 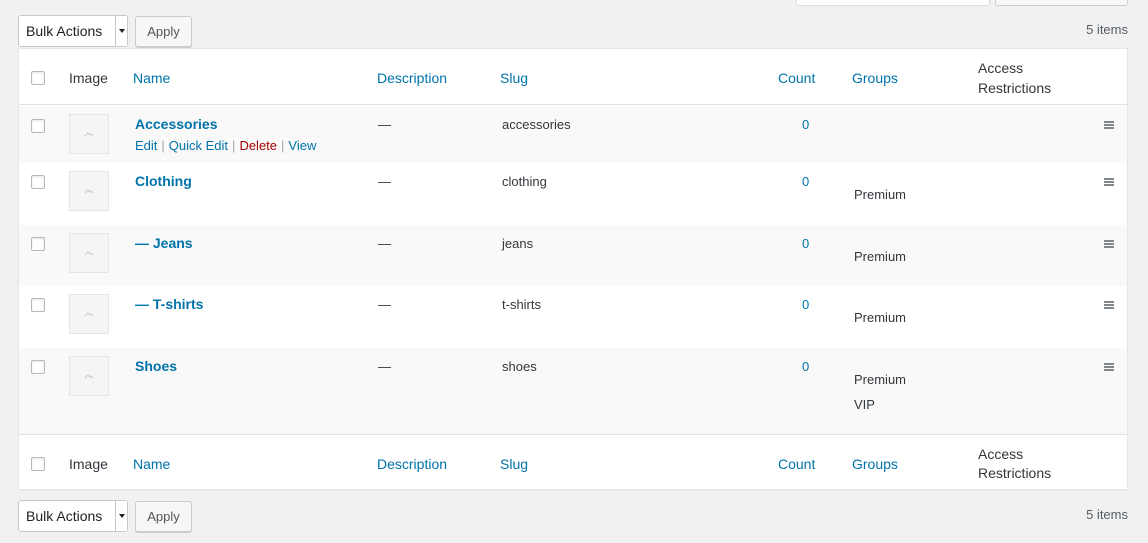 I want to click on tablenav-top: Bulk Actions Apply 5 items, so click(x=573, y=31).